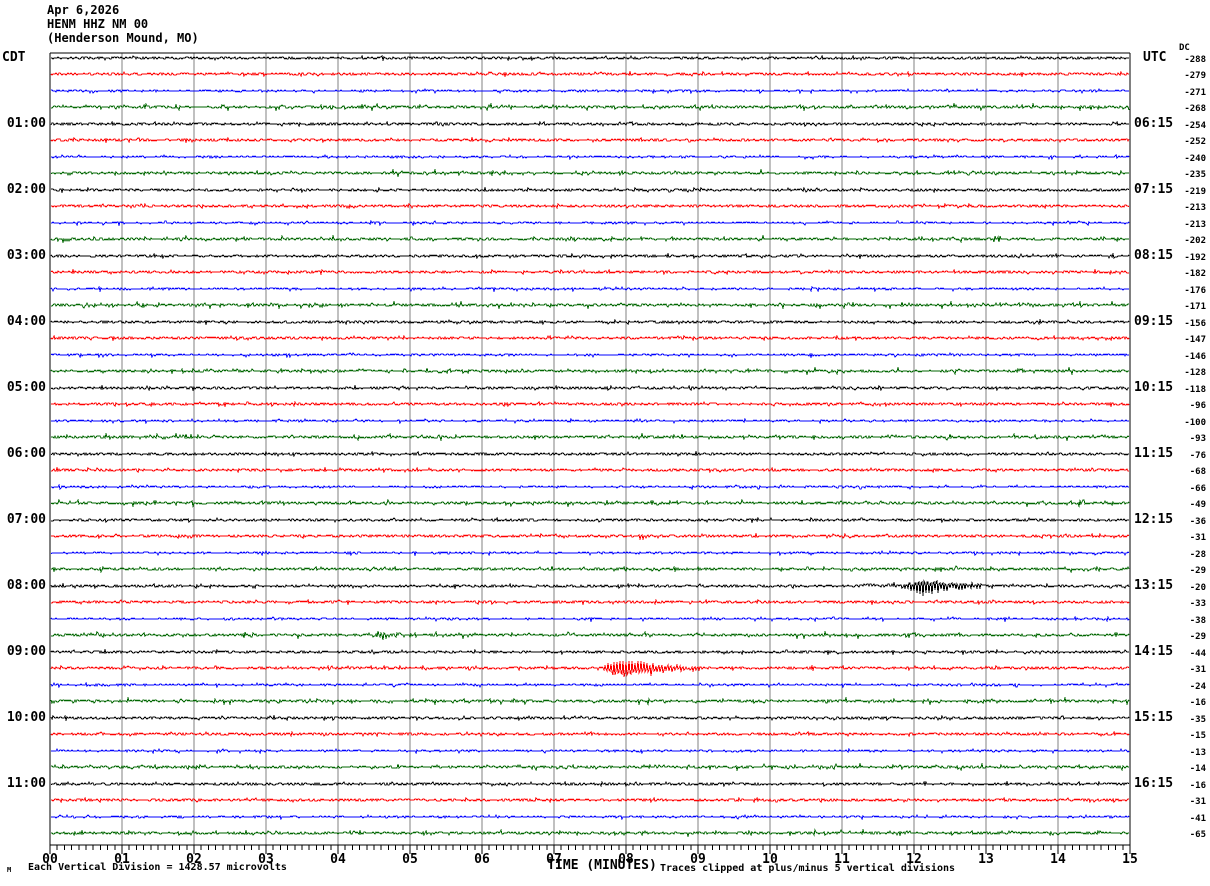  What do you see at coordinates (1197, 439) in the screenshot?
I see `dc-offset-value: -93` at bounding box center [1197, 439].